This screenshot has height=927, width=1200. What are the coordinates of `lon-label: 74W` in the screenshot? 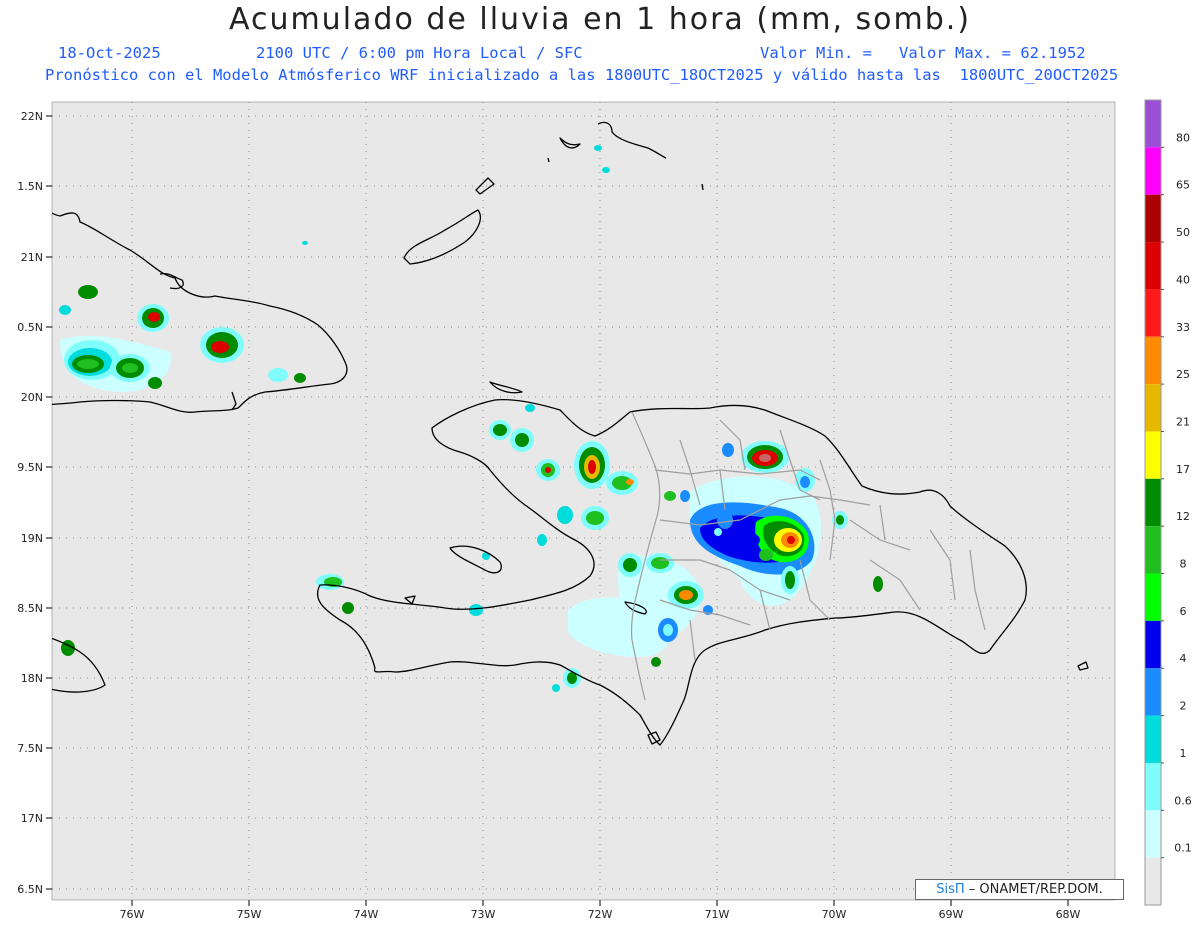 It's located at (366, 914).